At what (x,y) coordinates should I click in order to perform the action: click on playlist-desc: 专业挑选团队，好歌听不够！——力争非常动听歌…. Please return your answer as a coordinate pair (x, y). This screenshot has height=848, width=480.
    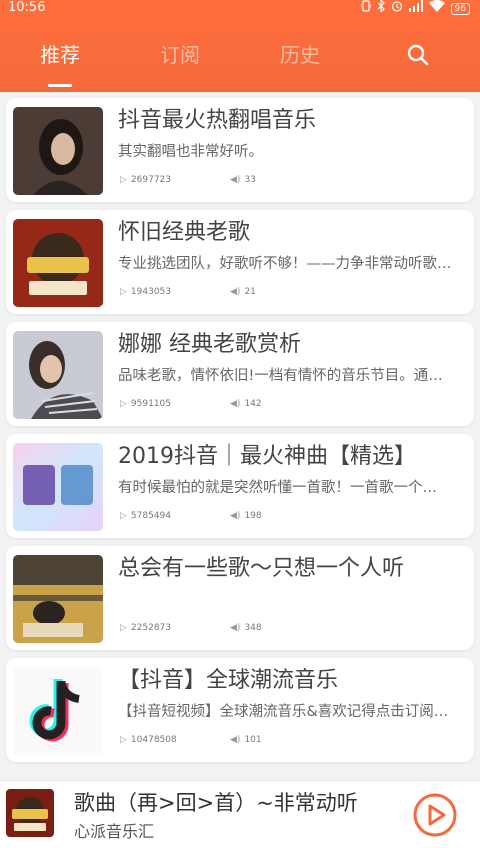
    Looking at the image, I should click on (285, 264).